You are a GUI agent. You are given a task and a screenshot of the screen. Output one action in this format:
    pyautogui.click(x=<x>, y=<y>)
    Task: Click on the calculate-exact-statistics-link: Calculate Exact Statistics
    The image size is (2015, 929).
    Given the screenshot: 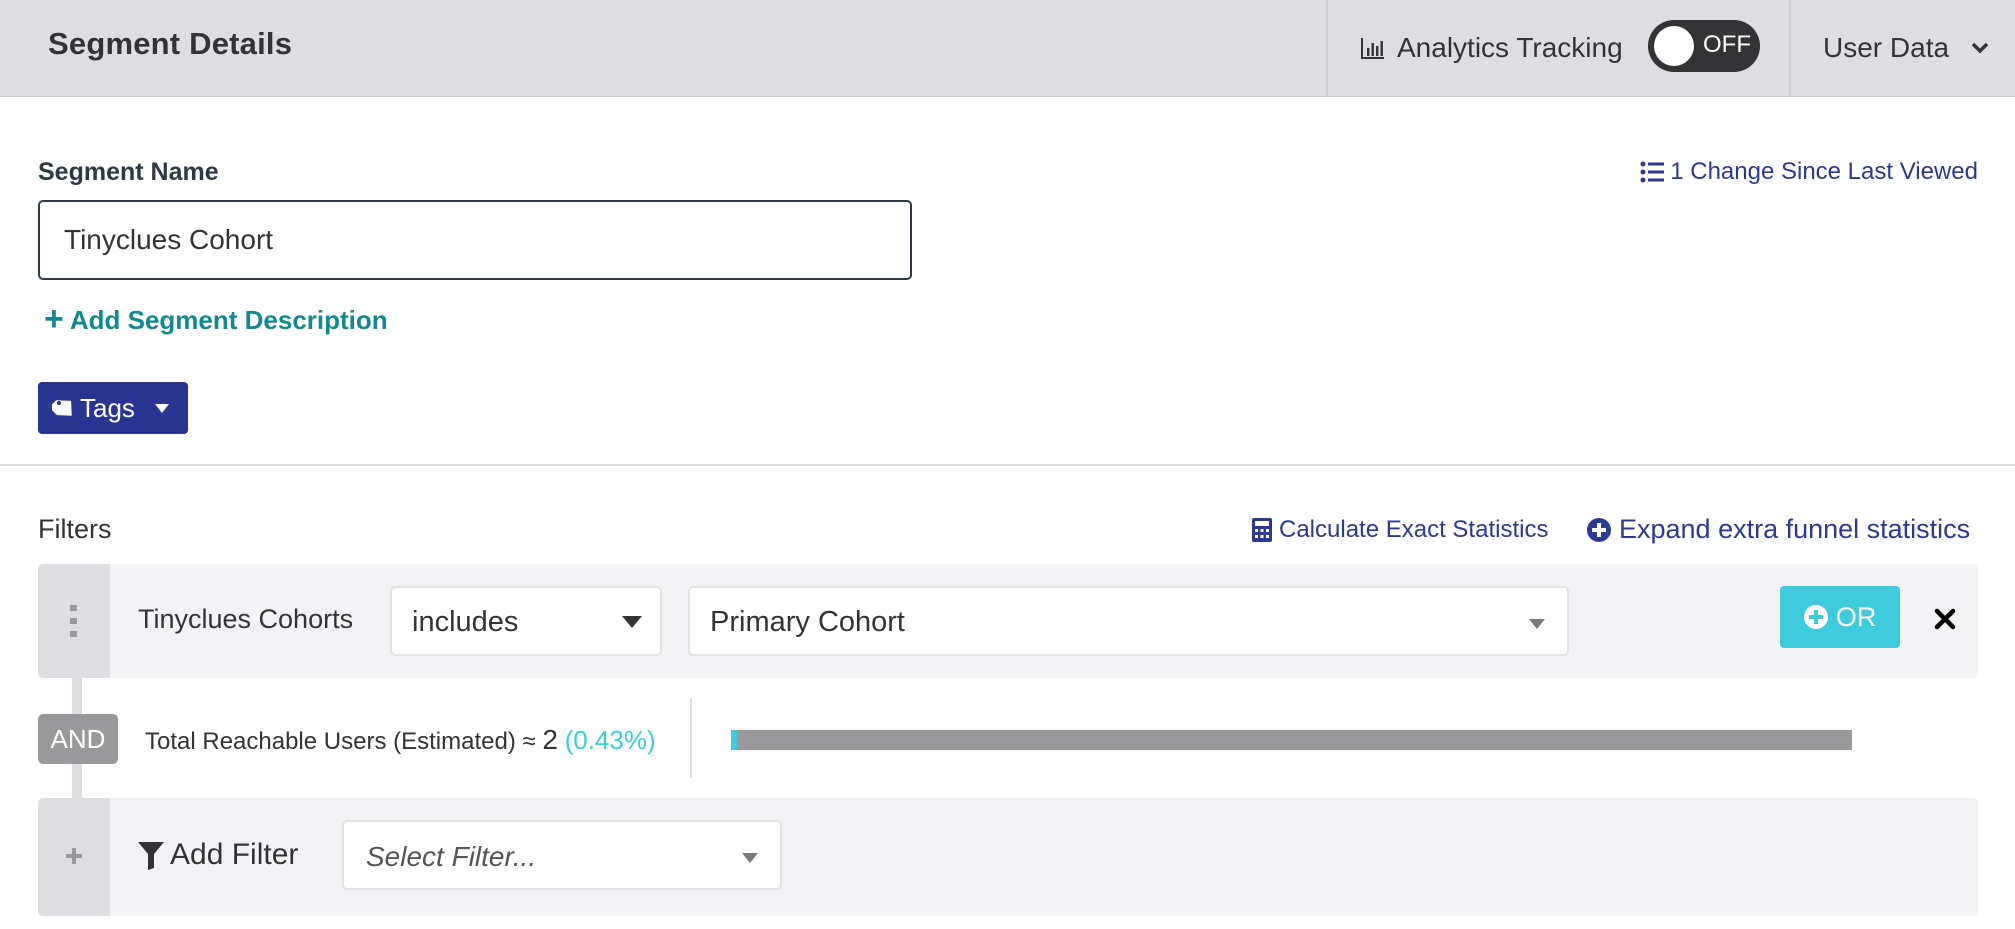 What is the action you would take?
    pyautogui.click(x=1400, y=530)
    